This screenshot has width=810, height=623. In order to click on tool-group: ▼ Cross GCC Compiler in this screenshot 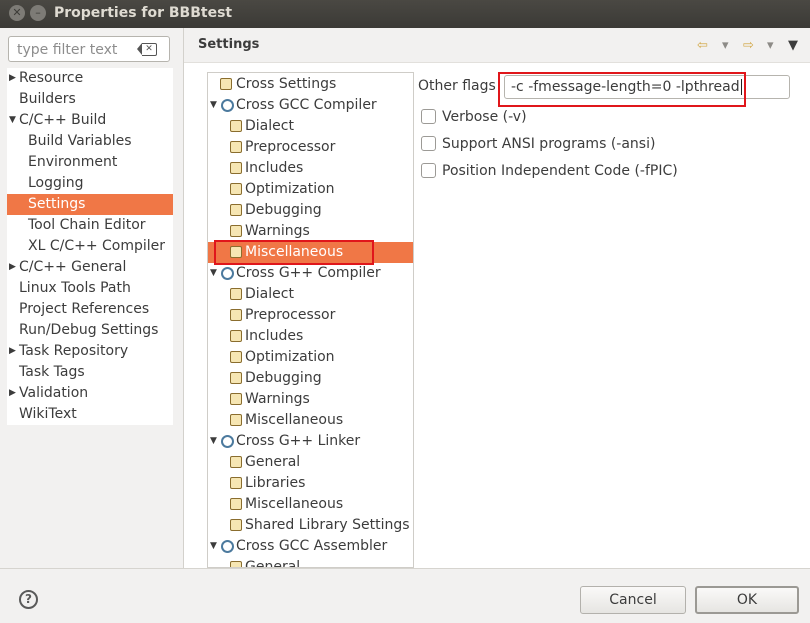, I will do `click(310, 105)`.